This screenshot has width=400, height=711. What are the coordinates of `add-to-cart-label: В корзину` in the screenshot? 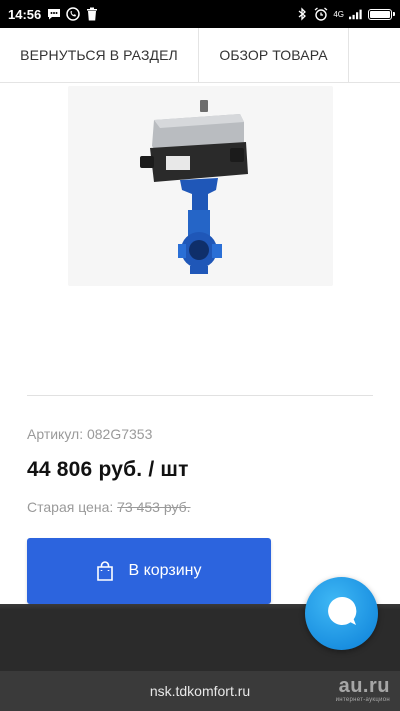 It's located at (165, 570).